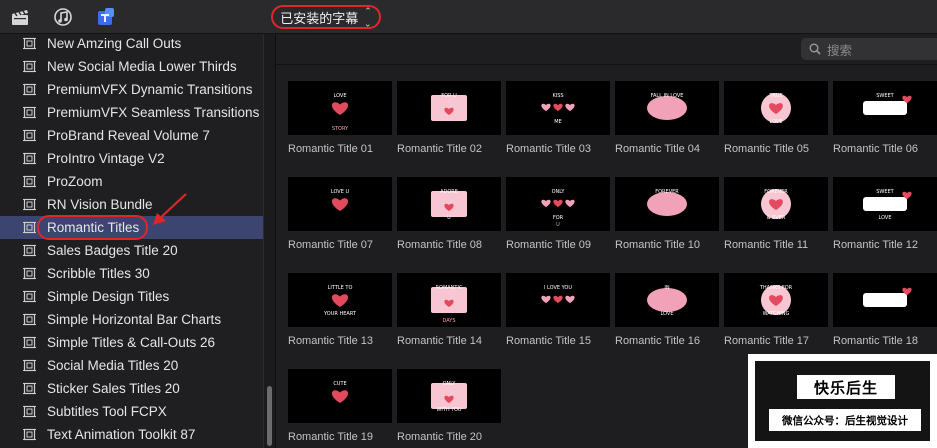  What do you see at coordinates (131, 273) in the screenshot?
I see `sidebar-item: Scribble Titles 30` at bounding box center [131, 273].